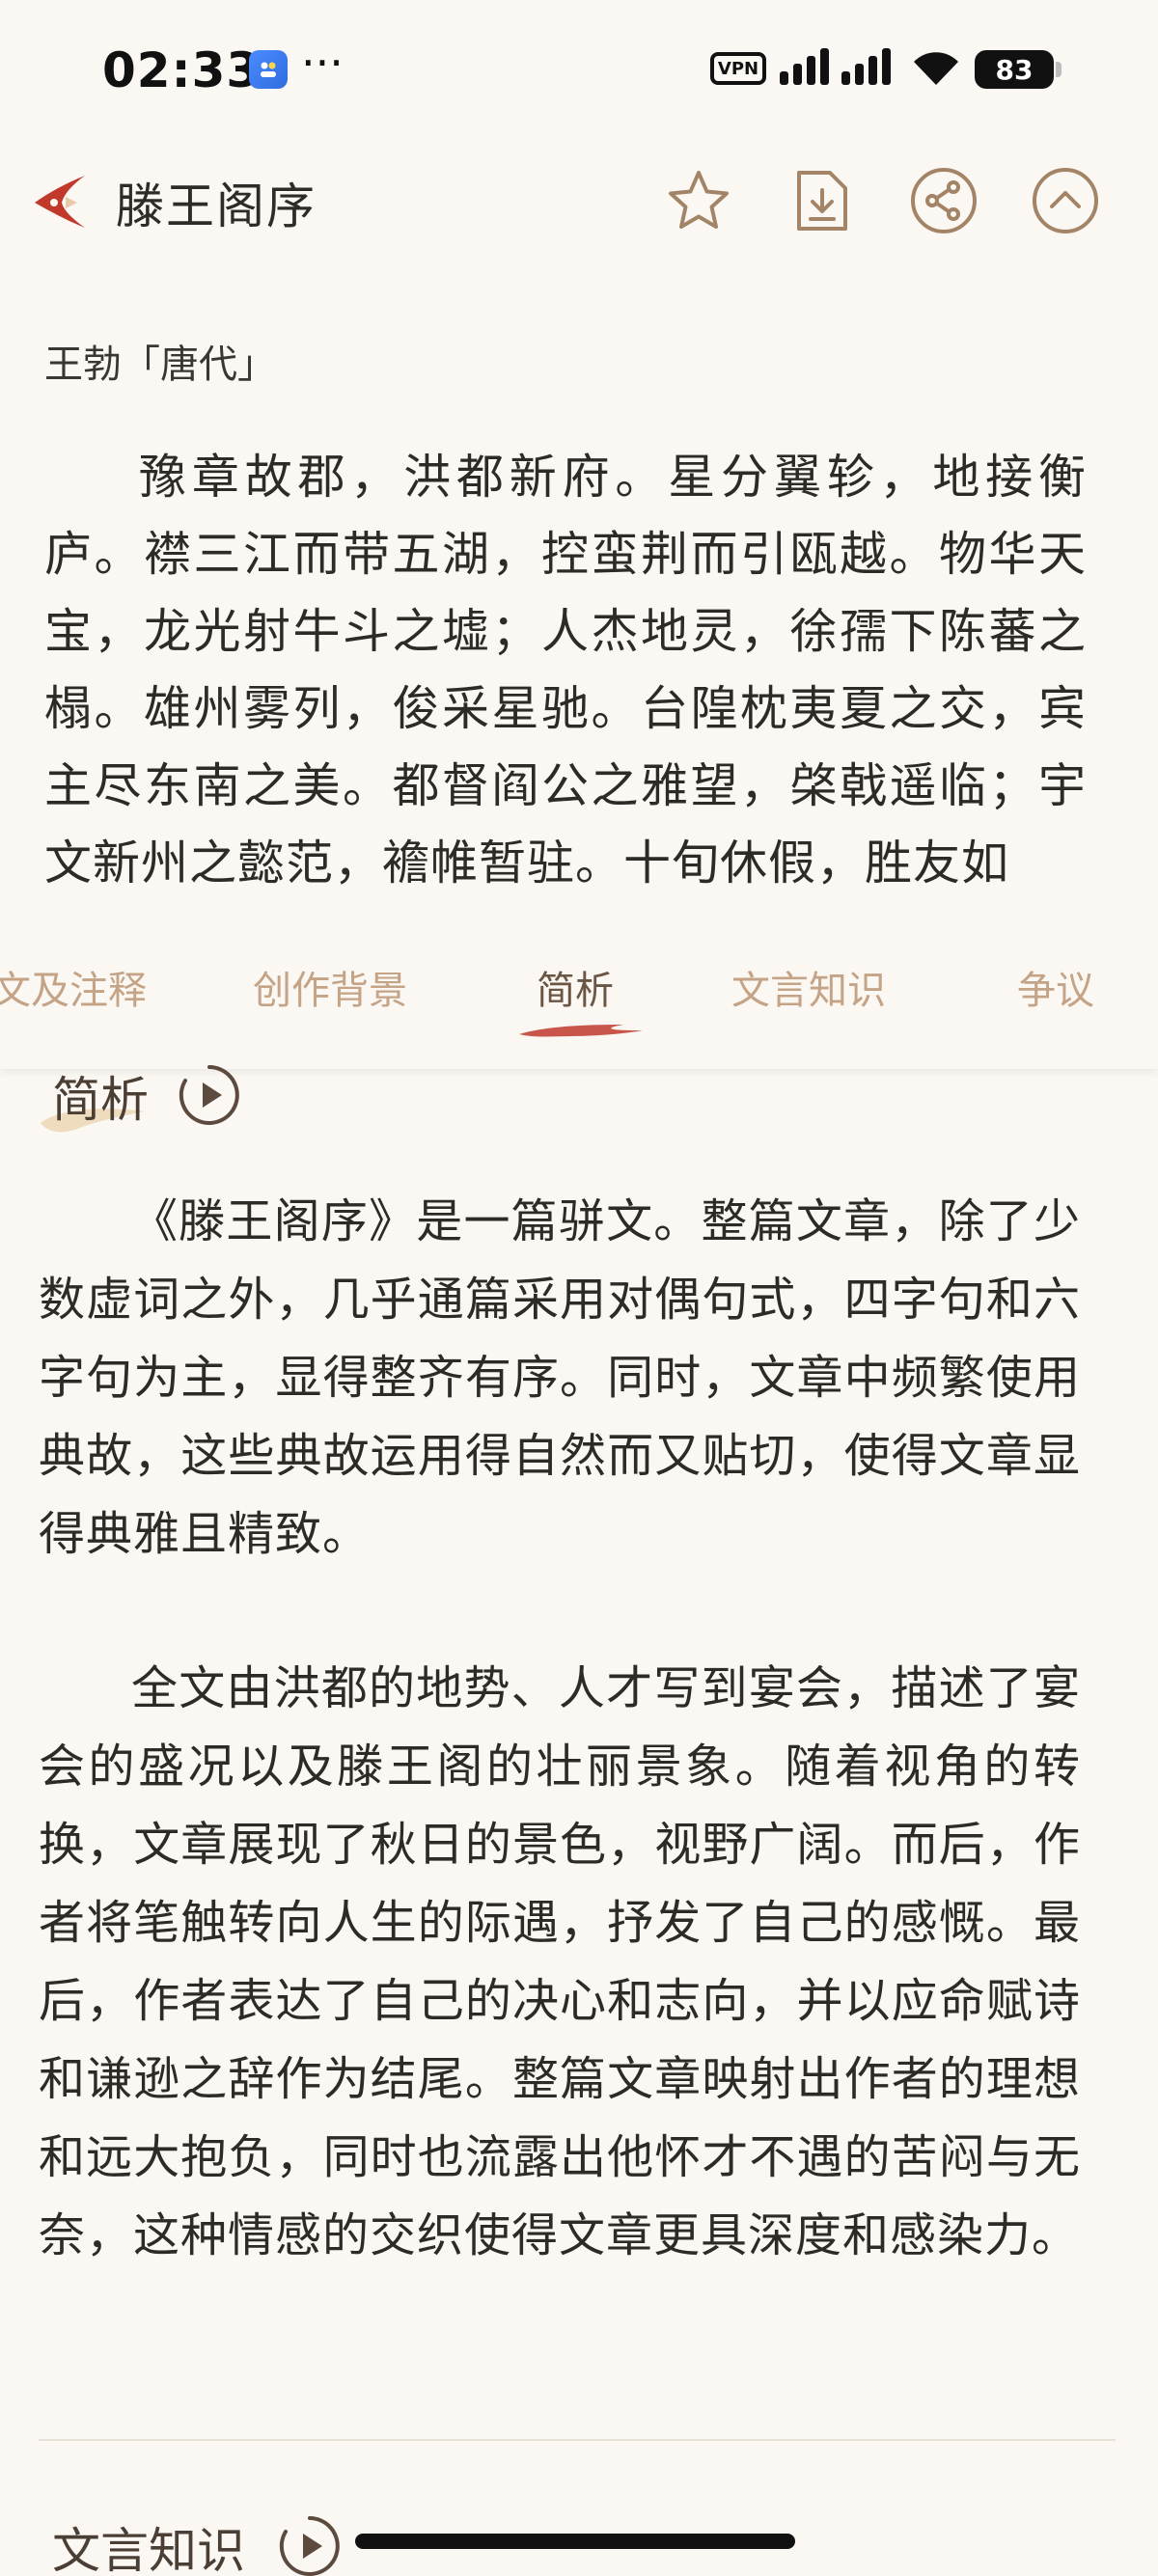 The width and height of the screenshot is (1158, 2576). Describe the element at coordinates (1059, 69) in the screenshot. I see `battery-tip` at that location.